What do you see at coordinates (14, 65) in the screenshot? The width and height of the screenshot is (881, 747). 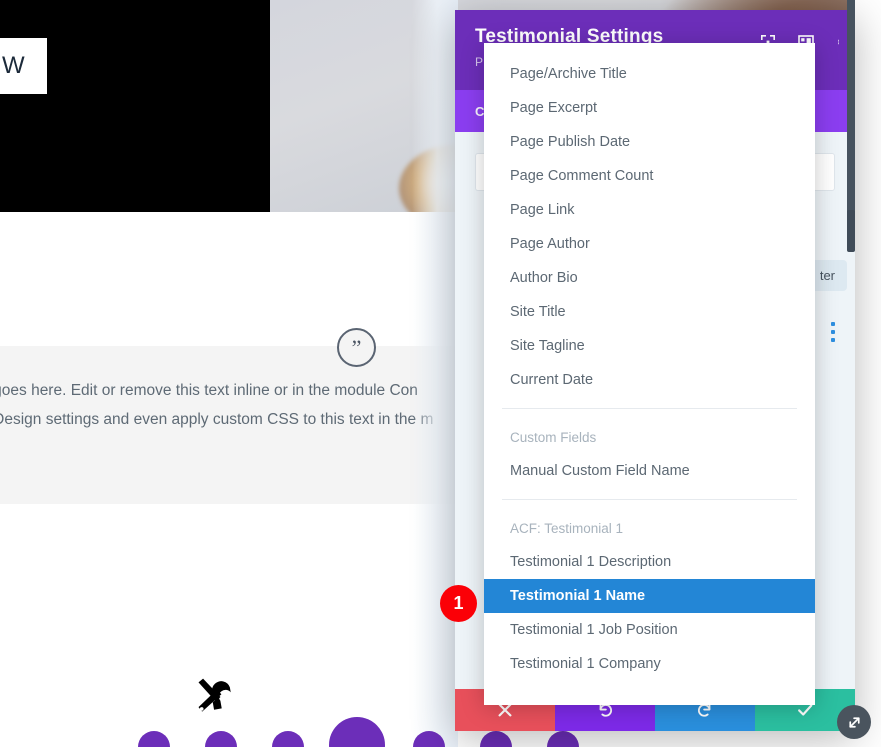 I see `hero-chip-text: W` at bounding box center [14, 65].